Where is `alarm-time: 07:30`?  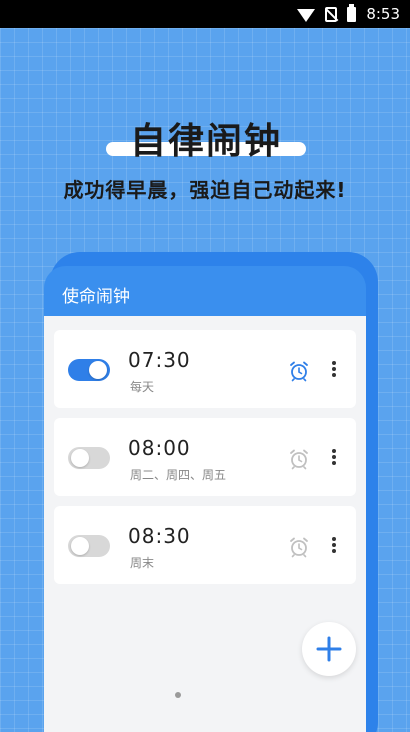
alarm-time: 07:30 is located at coordinates (159, 360).